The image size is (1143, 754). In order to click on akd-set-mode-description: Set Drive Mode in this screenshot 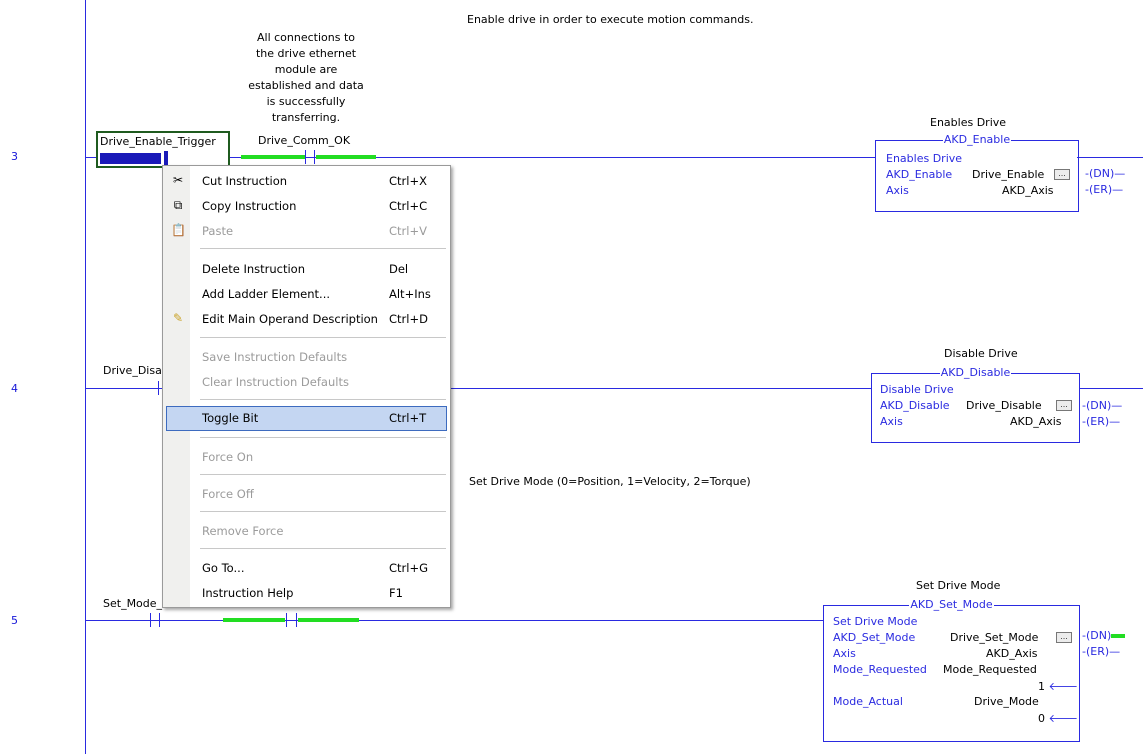, I will do `click(958, 585)`.